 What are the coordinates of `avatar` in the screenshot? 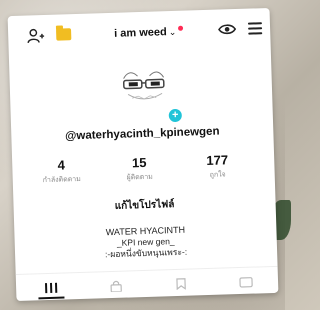 It's located at (144, 85).